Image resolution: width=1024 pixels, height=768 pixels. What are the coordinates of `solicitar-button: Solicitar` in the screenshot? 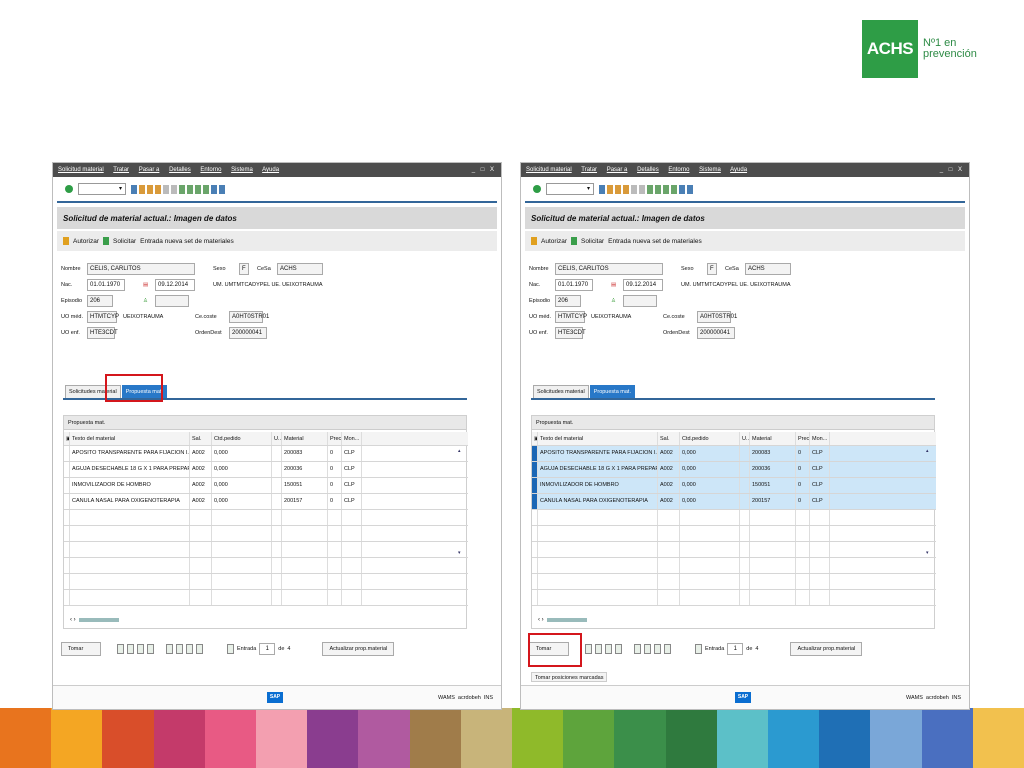 It's located at (124, 241).